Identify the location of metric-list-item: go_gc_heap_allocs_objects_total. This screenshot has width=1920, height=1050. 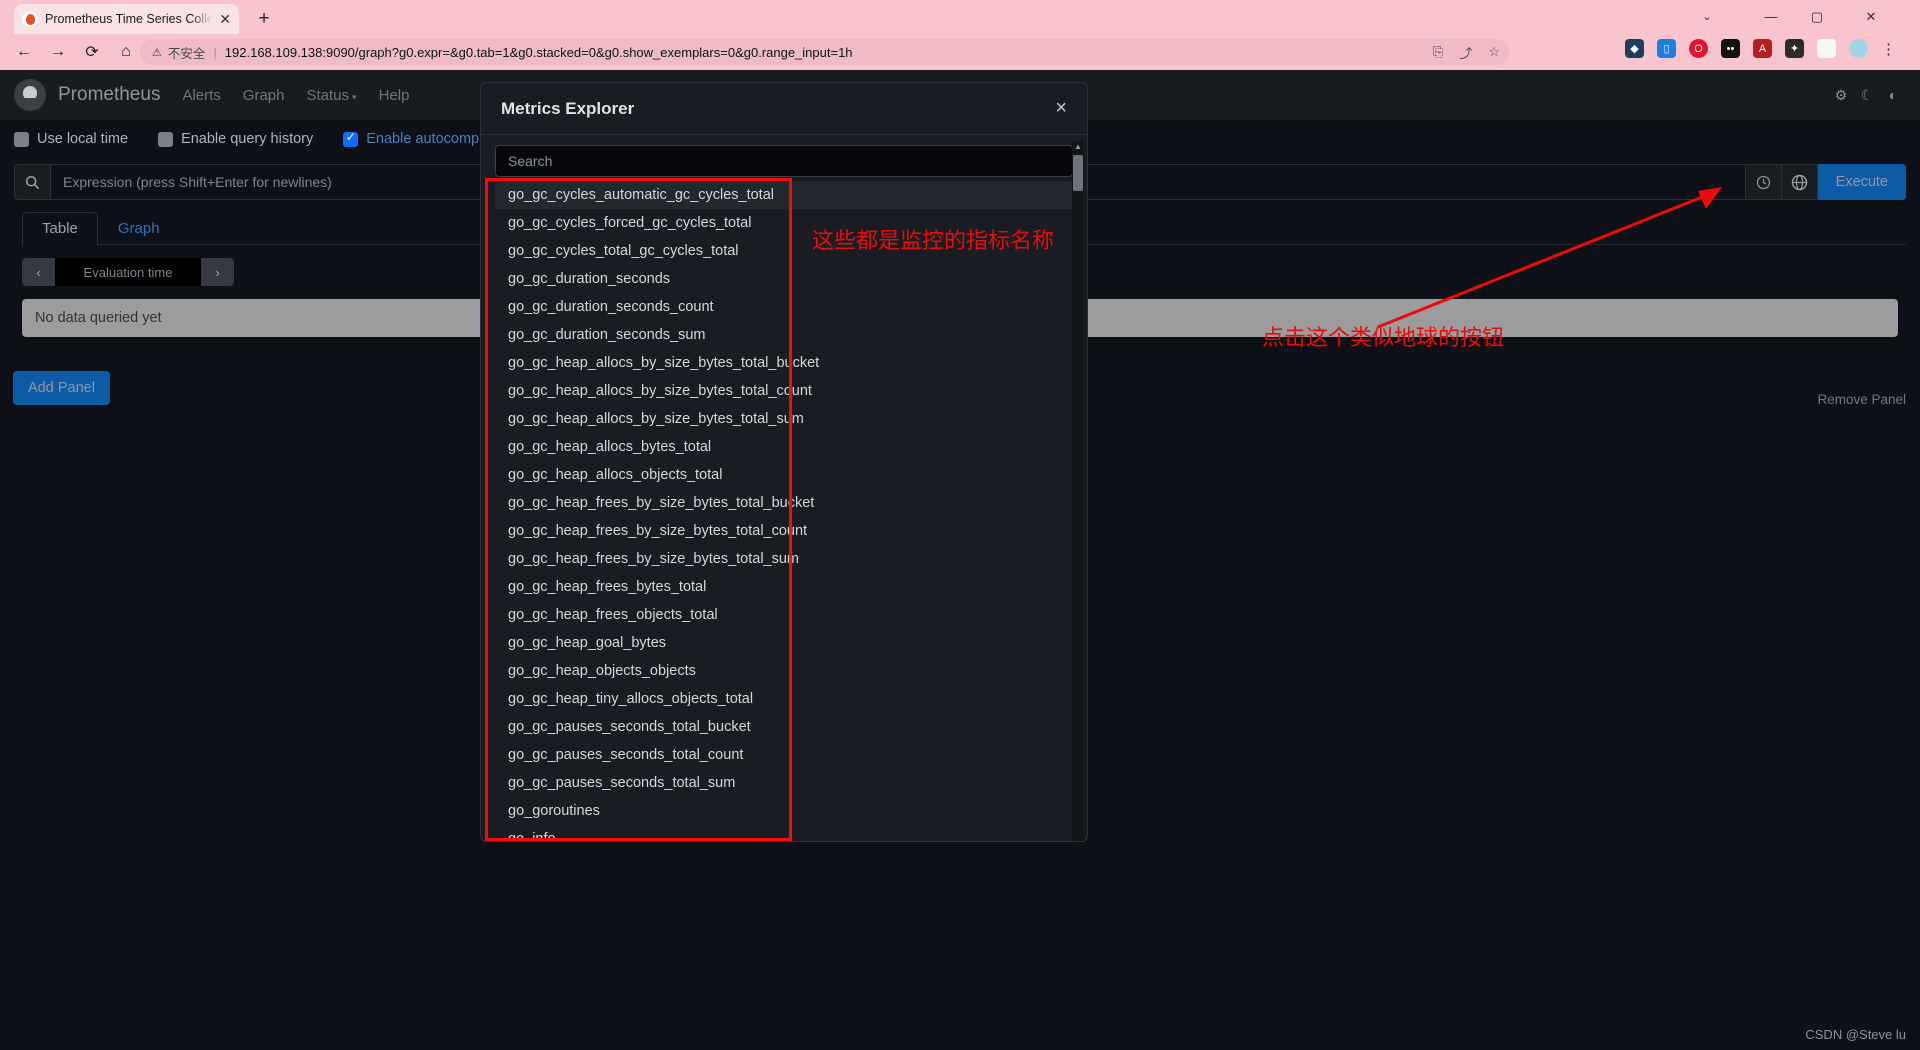
(784, 475).